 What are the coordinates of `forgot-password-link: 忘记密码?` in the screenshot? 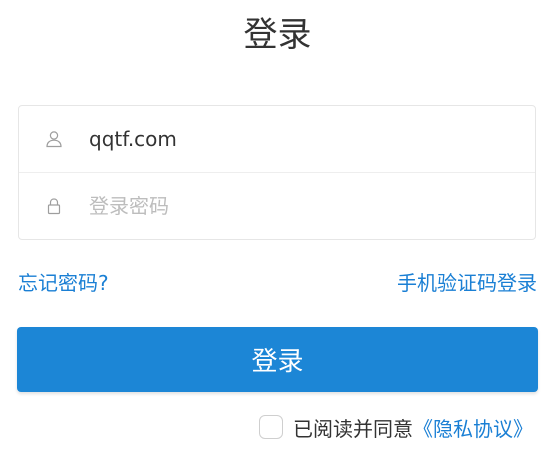 It's located at (63, 283).